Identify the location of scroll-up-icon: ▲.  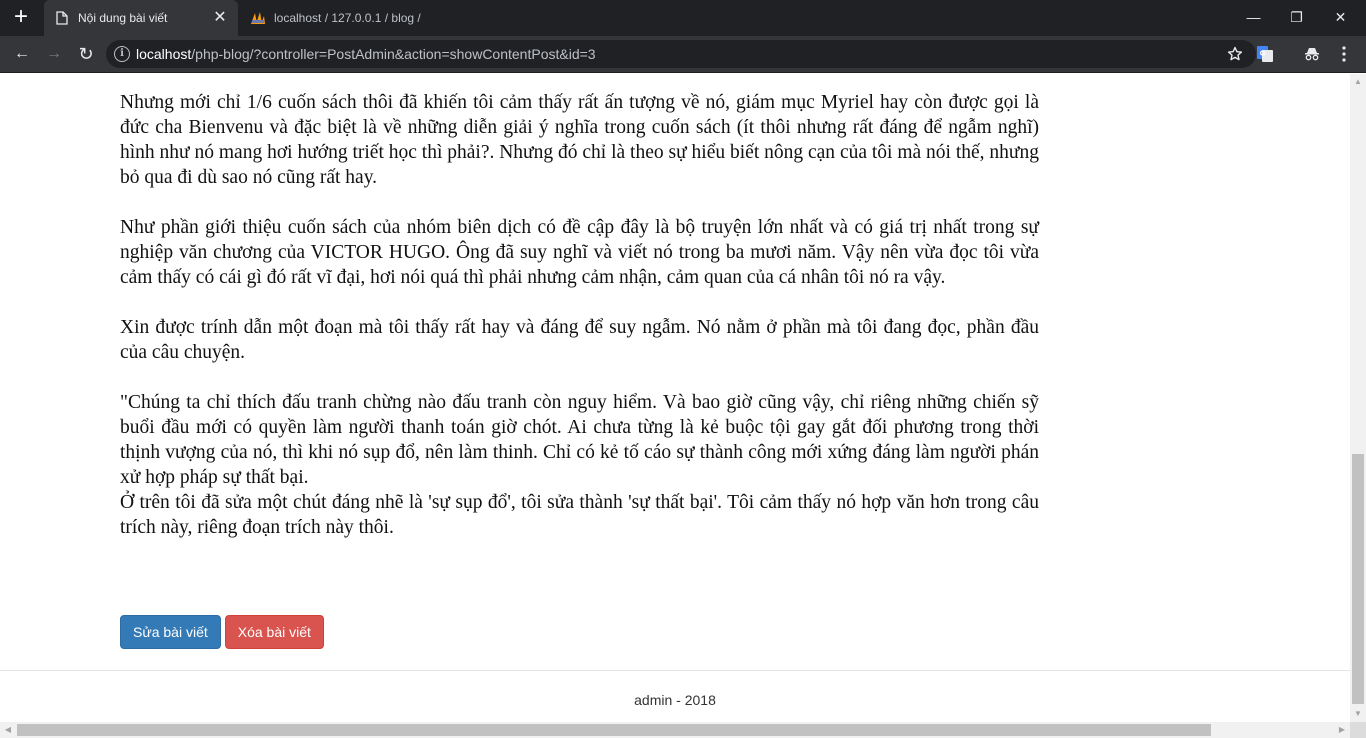
(1358, 82).